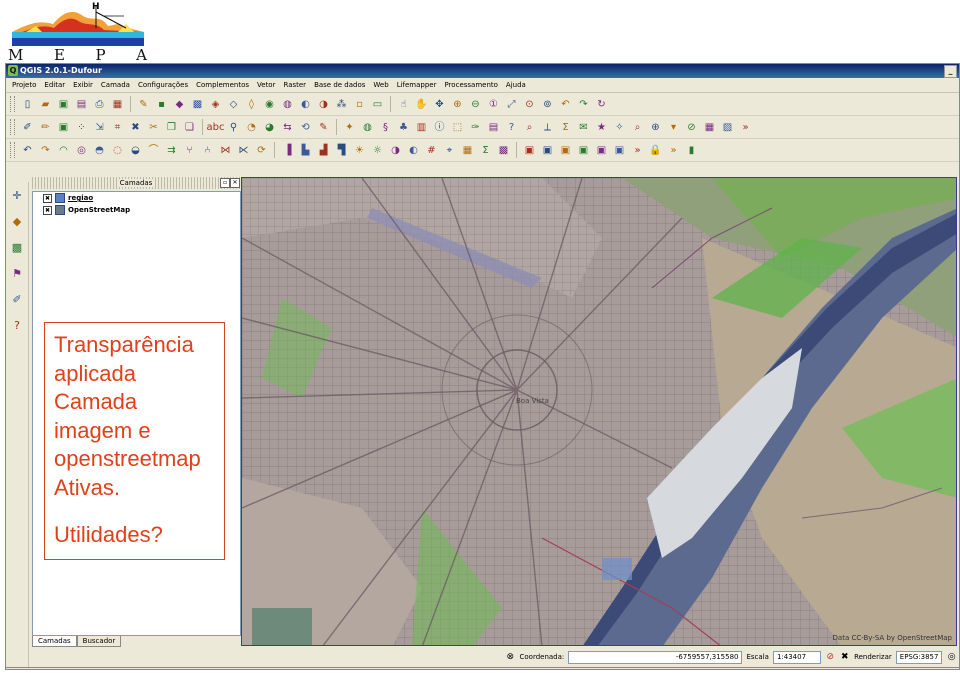 This screenshot has width=960, height=673. What do you see at coordinates (385, 127) in the screenshot?
I see `python-icon: §` at bounding box center [385, 127].